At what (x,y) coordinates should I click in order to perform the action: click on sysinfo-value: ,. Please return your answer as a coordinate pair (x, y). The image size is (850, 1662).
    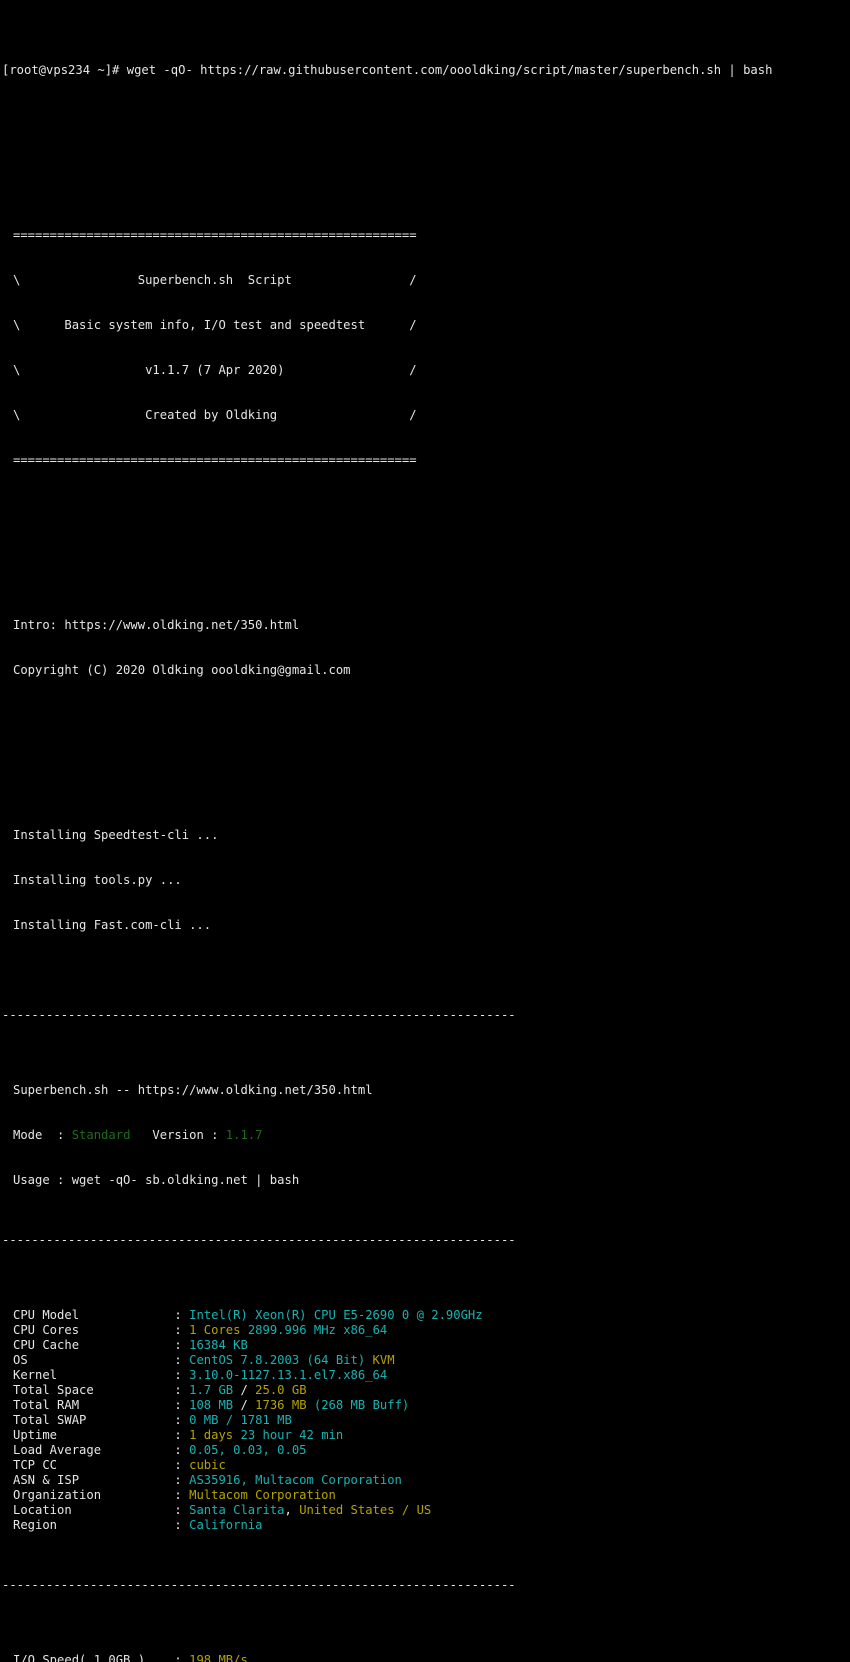
    Looking at the image, I should click on (292, 1510).